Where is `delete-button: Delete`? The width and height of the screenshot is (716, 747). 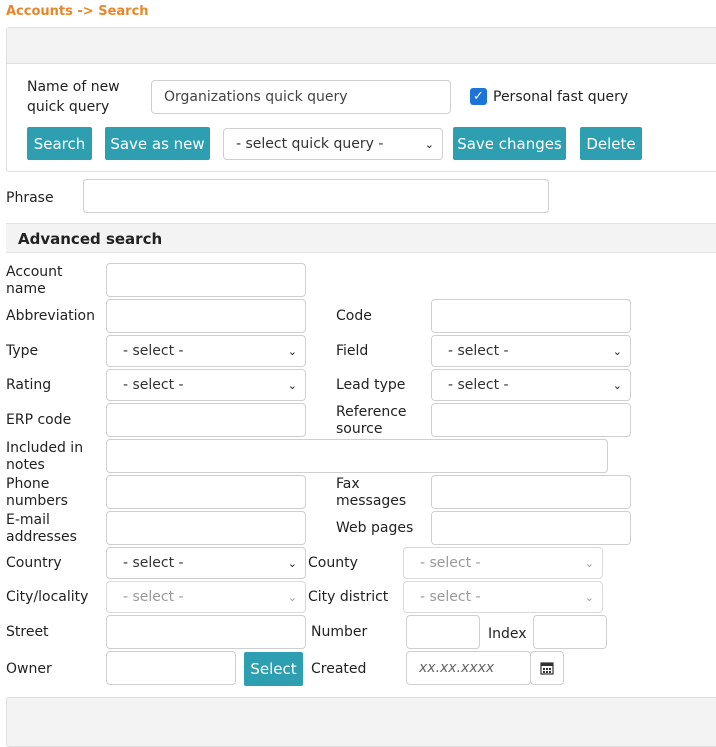
delete-button: Delete is located at coordinates (611, 143).